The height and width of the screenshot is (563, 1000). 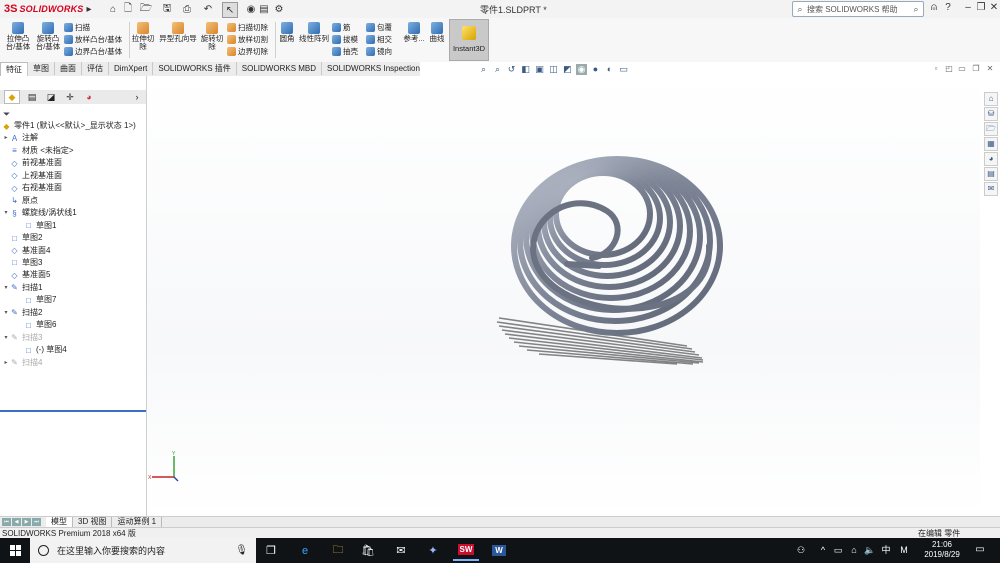 I want to click on battery-icon: ▭, so click(x=838, y=550).